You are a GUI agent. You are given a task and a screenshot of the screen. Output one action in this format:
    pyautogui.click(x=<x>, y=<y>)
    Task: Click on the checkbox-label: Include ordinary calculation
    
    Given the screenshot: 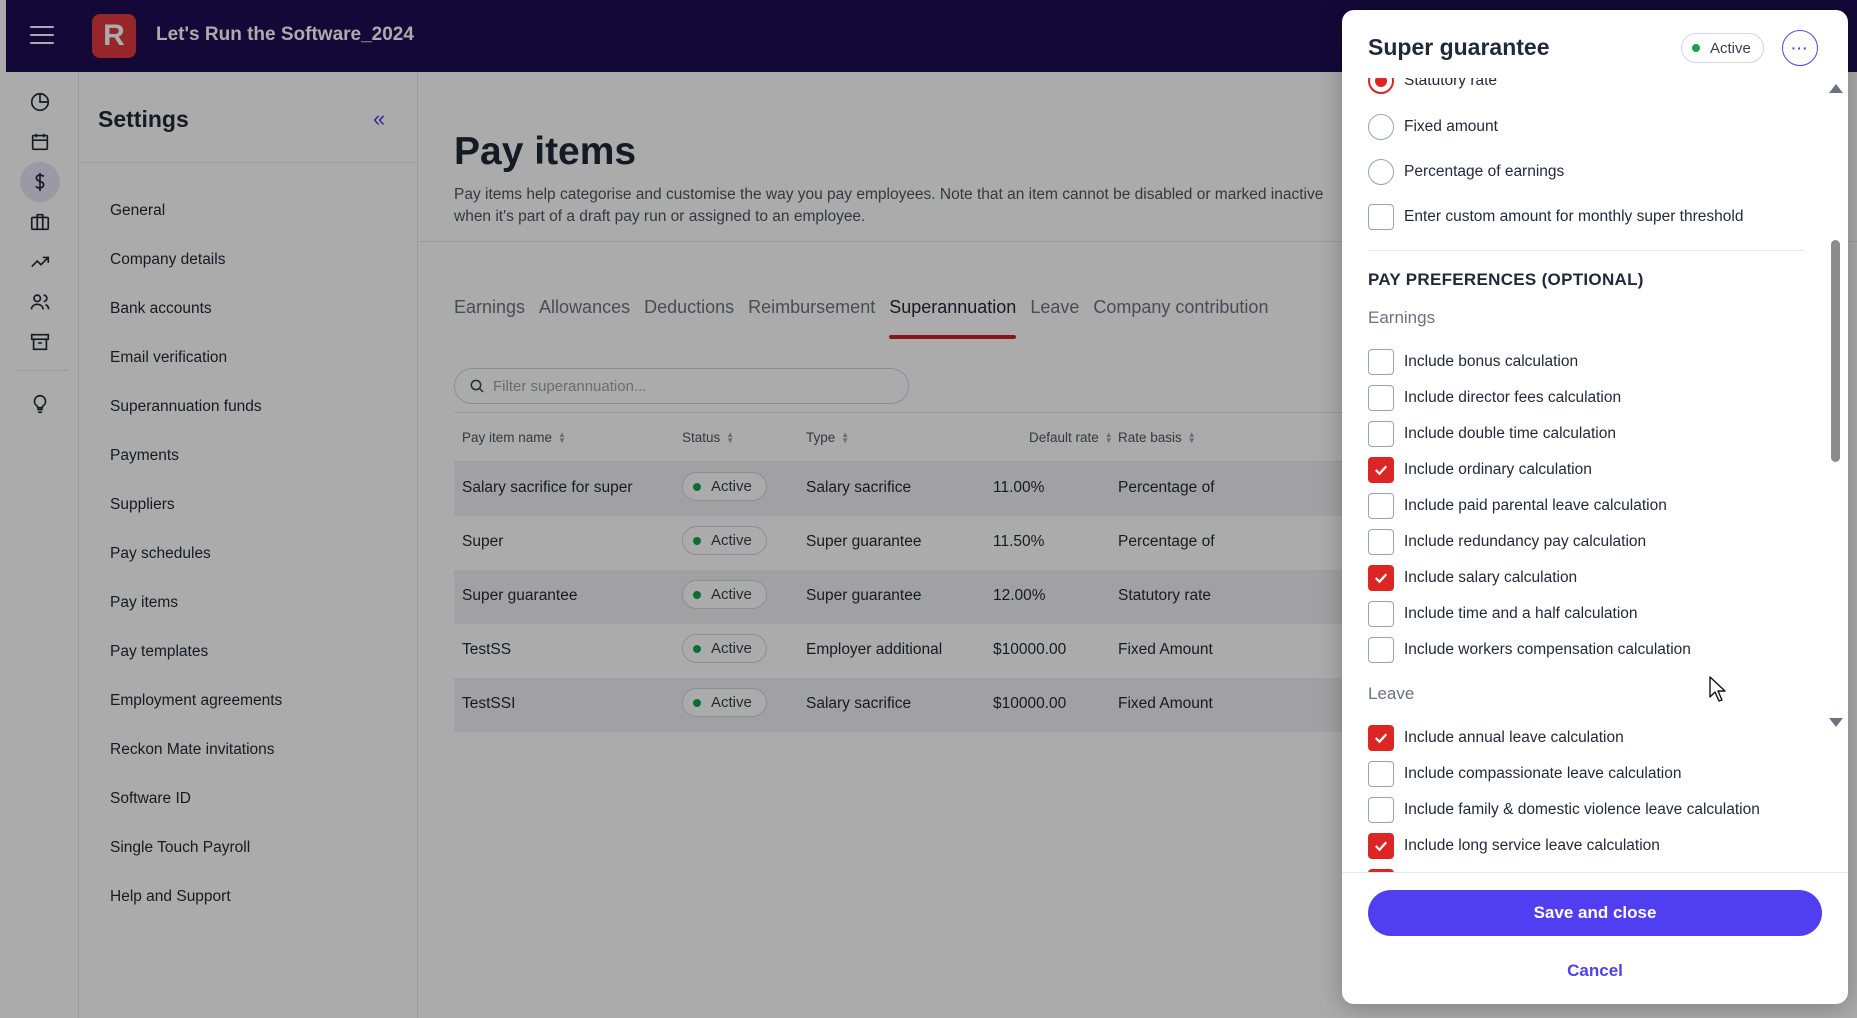 What is the action you would take?
    pyautogui.click(x=1498, y=469)
    